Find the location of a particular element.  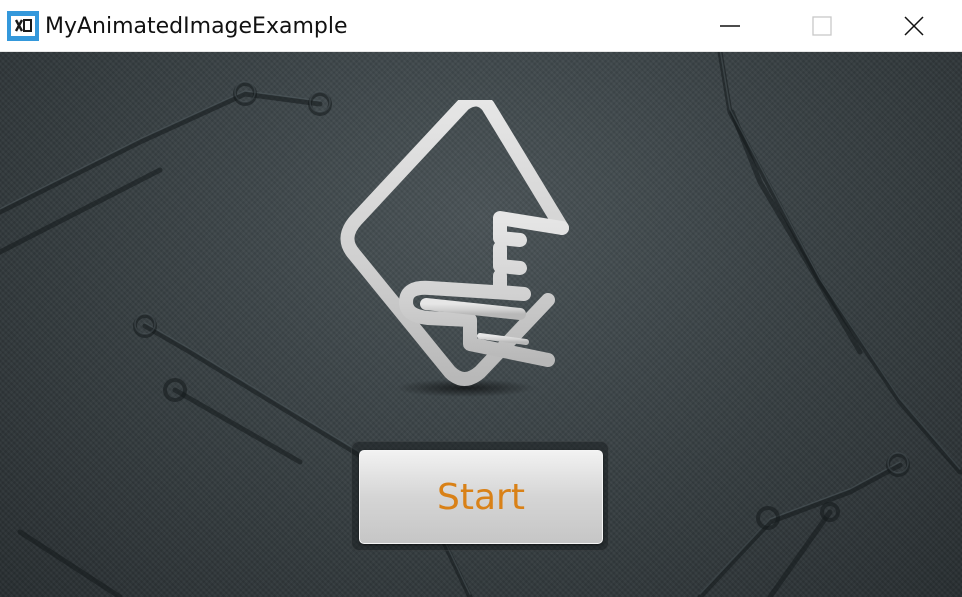

ruler-hand-logo-icon is located at coordinates (454, 248).